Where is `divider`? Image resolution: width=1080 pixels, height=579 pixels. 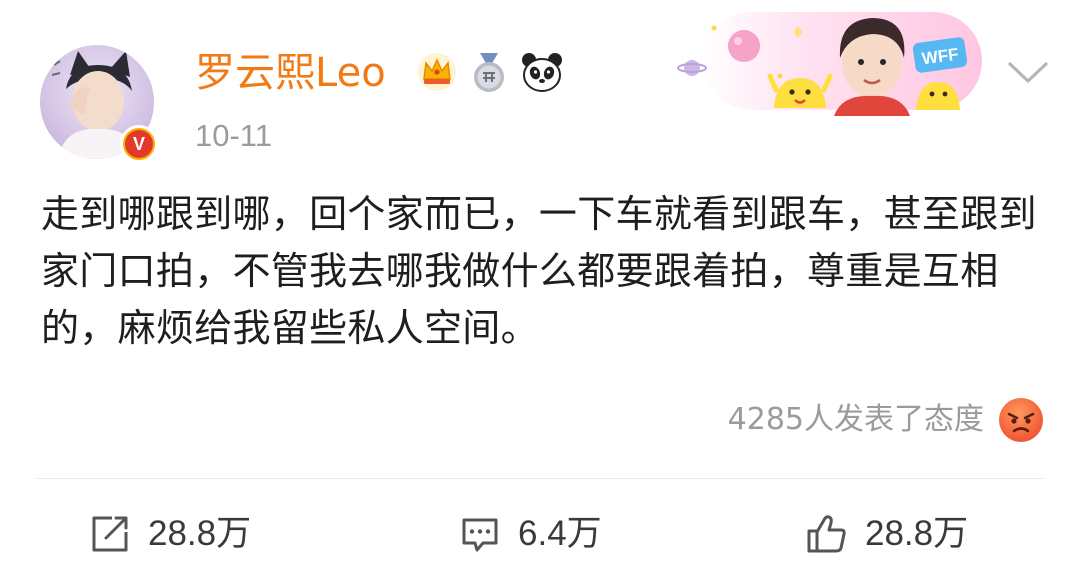
divider is located at coordinates (540, 478).